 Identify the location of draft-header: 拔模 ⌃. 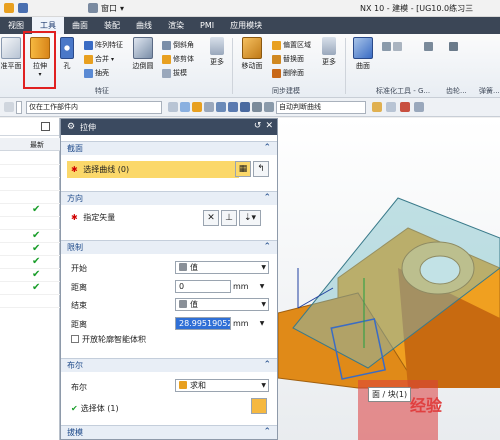
(169, 432).